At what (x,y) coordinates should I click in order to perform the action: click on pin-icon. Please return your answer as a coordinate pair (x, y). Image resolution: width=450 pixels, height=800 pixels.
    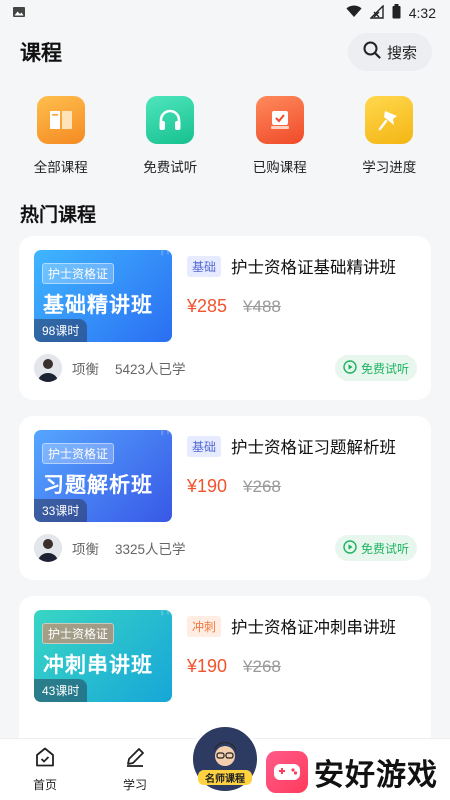
    Looking at the image, I should click on (389, 120).